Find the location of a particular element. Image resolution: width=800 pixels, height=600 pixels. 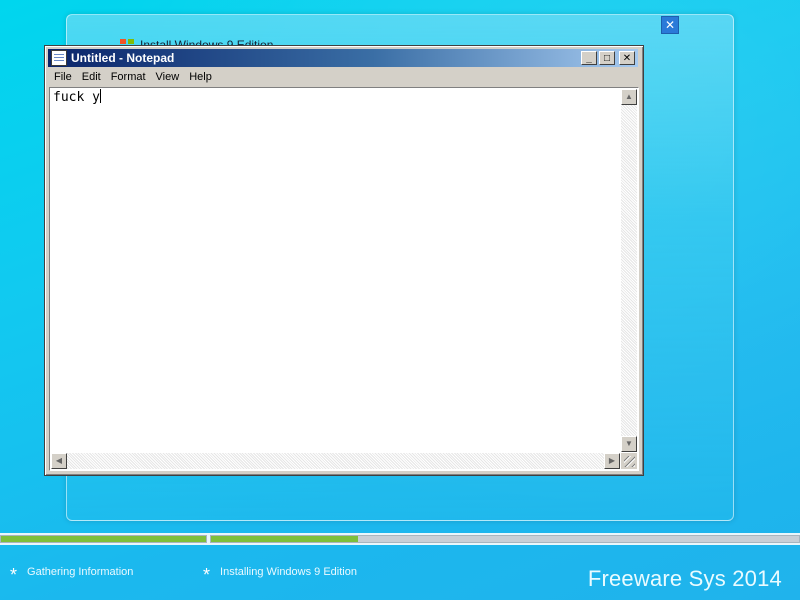

editor-content: fuck y is located at coordinates (77, 97).